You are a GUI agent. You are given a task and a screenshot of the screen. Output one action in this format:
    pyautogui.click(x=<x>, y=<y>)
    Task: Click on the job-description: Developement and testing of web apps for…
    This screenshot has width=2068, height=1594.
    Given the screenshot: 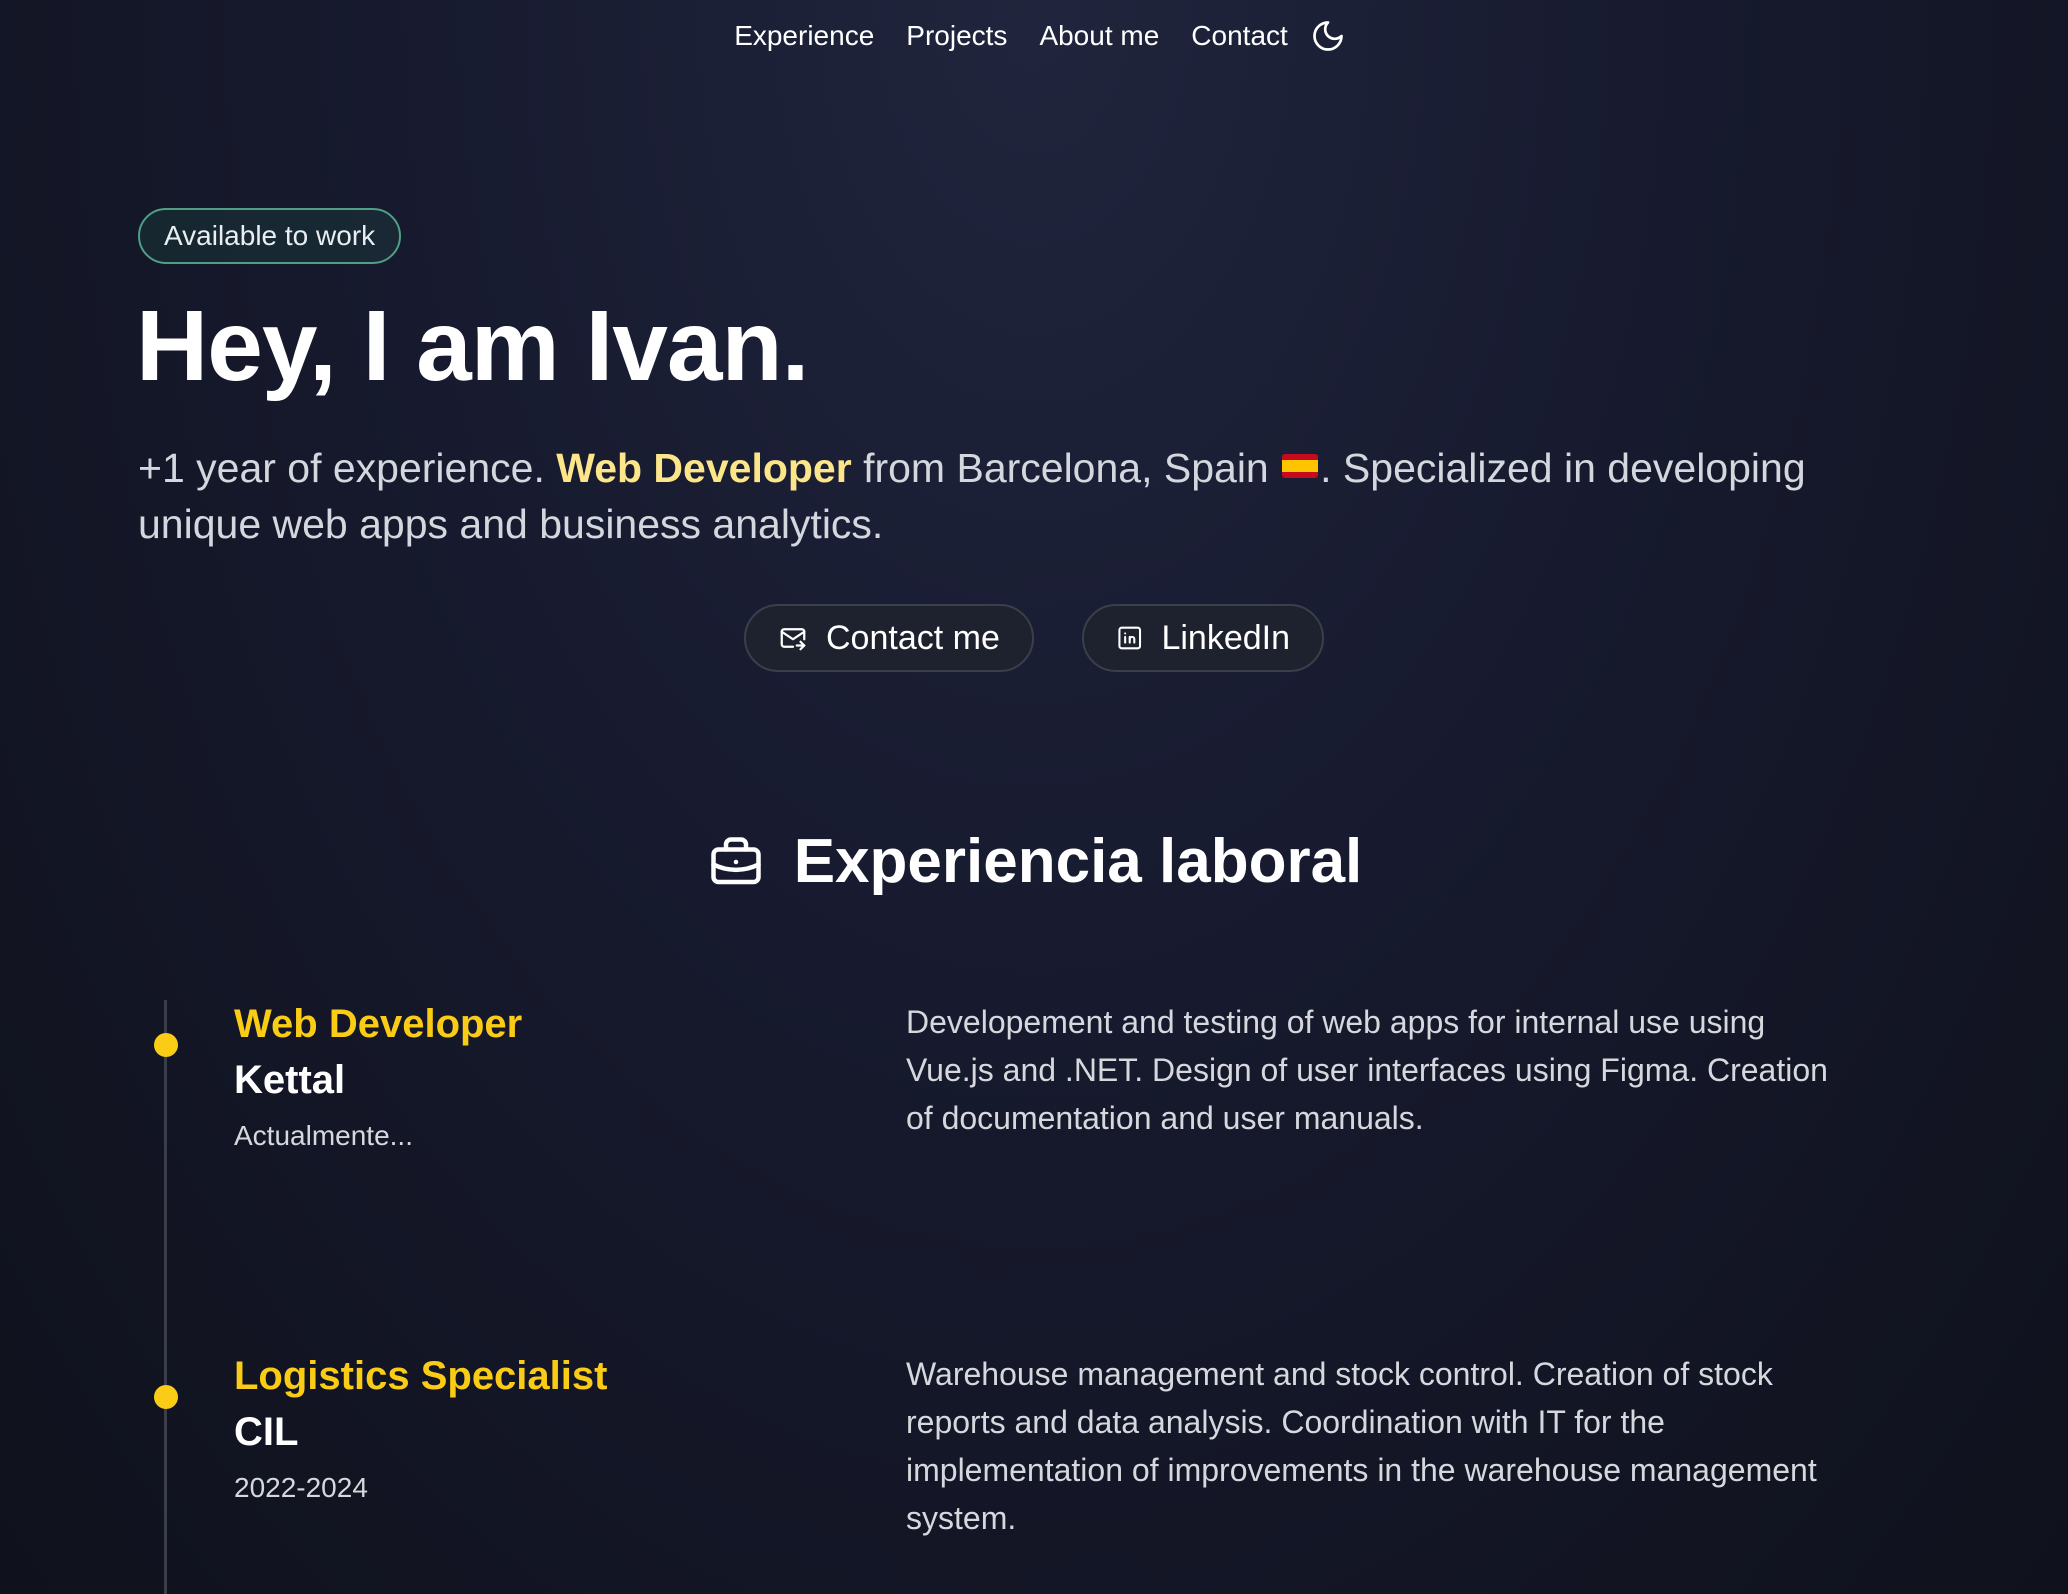 What is the action you would take?
    pyautogui.click(x=1367, y=1070)
    